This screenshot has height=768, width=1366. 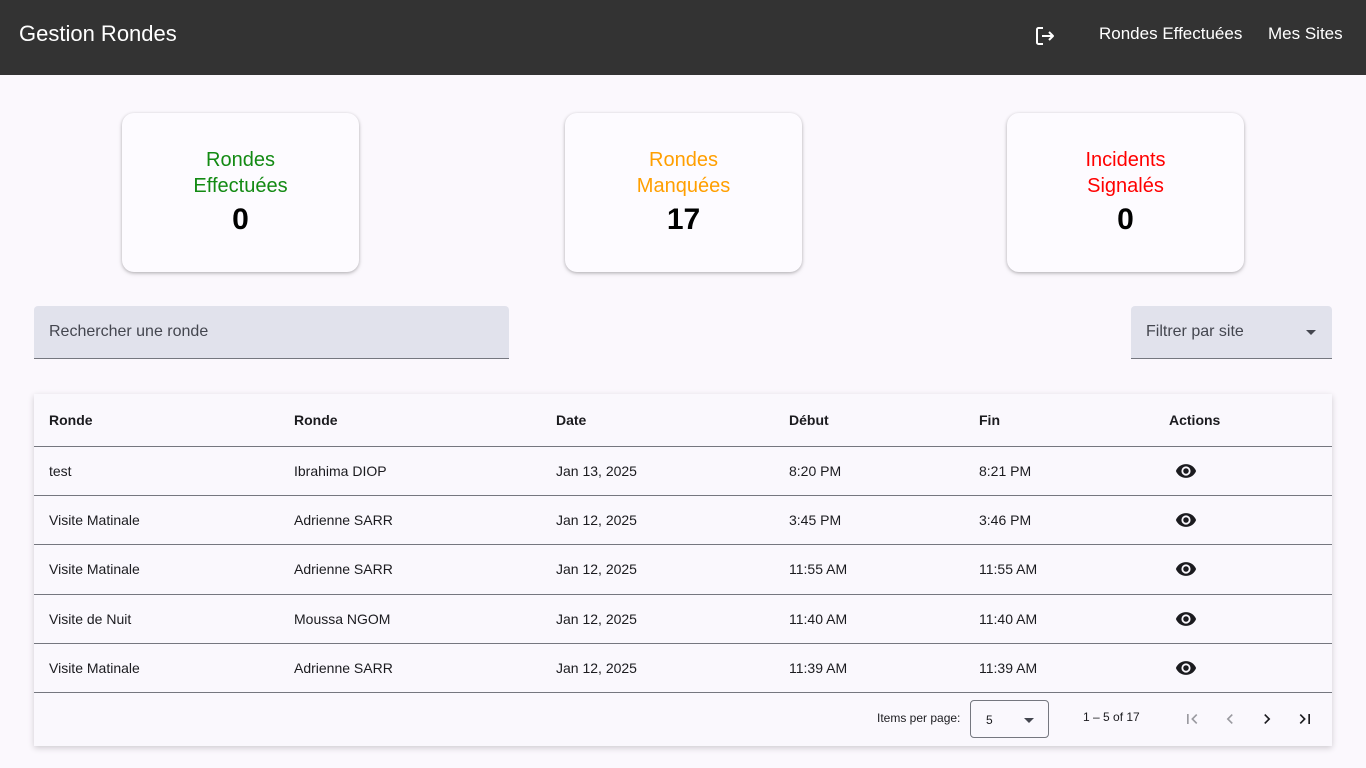 What do you see at coordinates (1074, 520) in the screenshot?
I see `cell-fin: 3:46 PM` at bounding box center [1074, 520].